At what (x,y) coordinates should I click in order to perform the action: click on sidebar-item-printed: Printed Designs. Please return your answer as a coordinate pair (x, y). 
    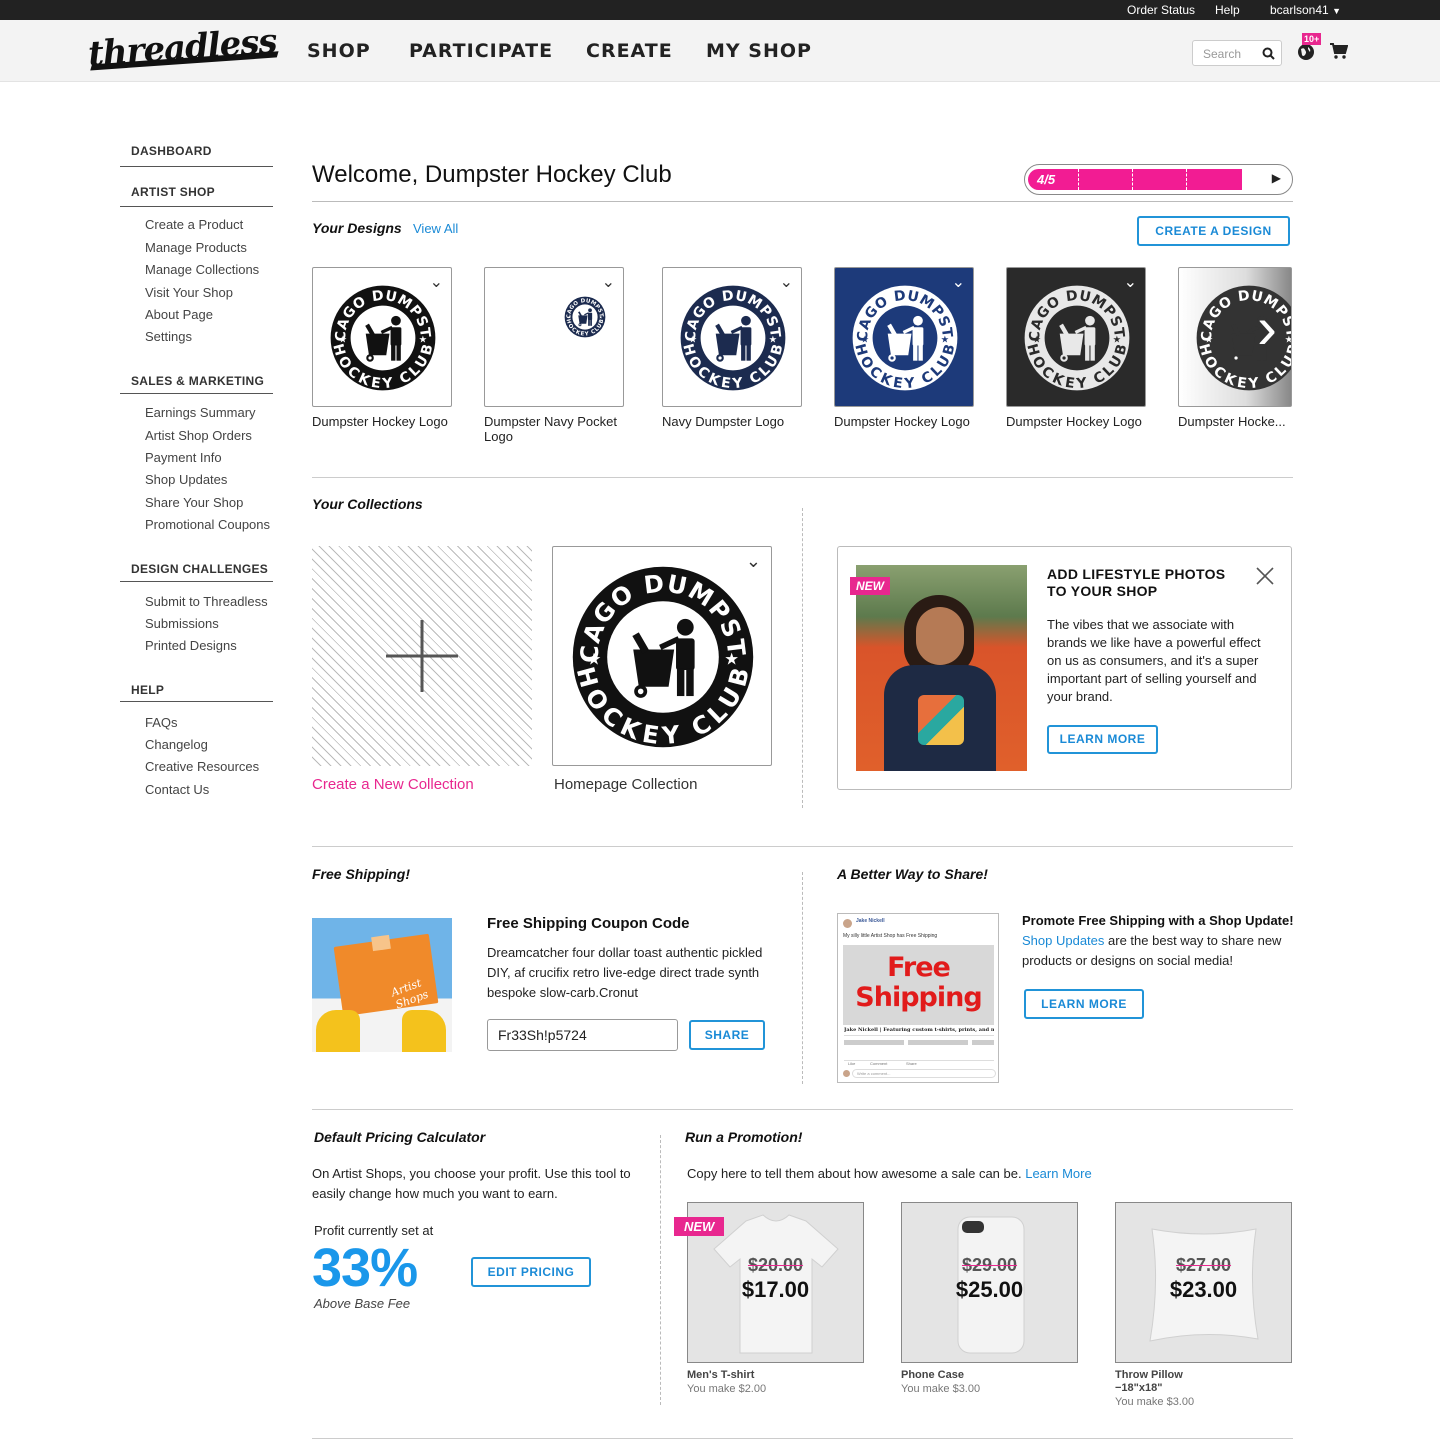
    Looking at the image, I should click on (191, 645).